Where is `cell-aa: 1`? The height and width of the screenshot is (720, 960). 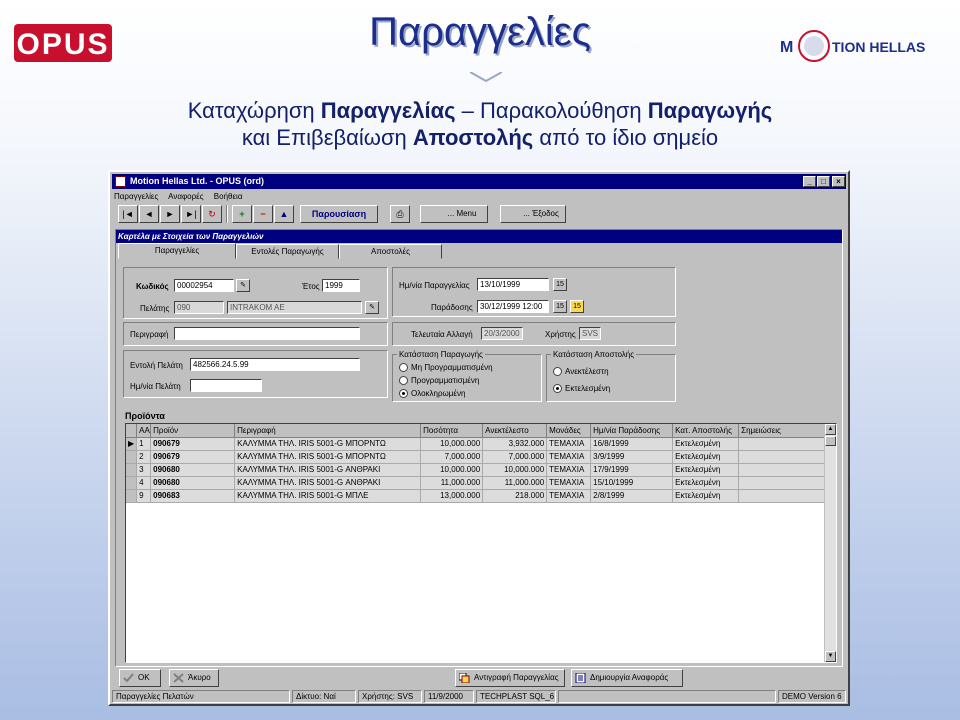 cell-aa: 1 is located at coordinates (144, 444).